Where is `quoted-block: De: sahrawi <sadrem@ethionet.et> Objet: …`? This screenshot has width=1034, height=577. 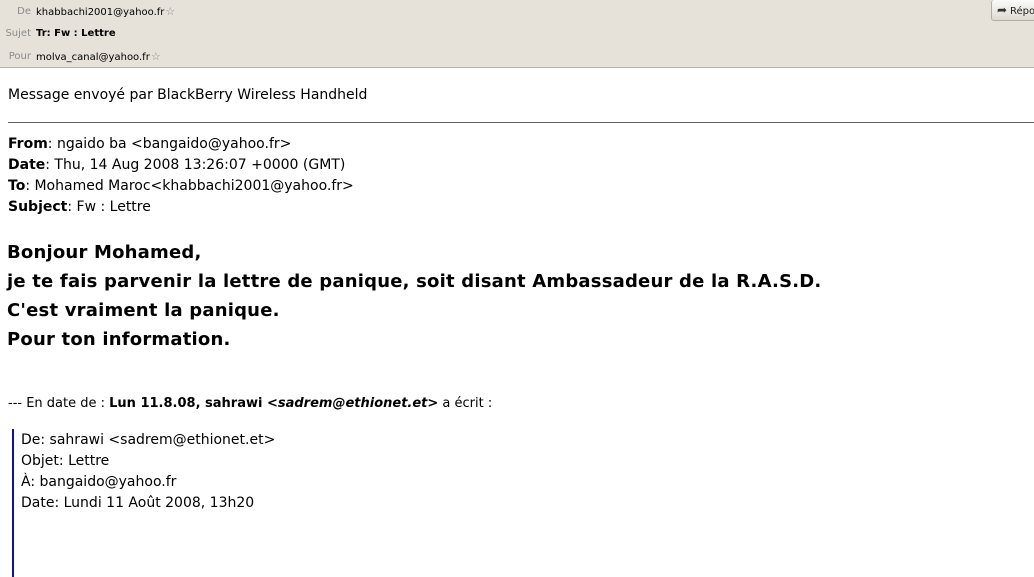
quoted-block: De: sahrawi <sadrem@ethionet.et> Objet: … is located at coordinates (263, 503).